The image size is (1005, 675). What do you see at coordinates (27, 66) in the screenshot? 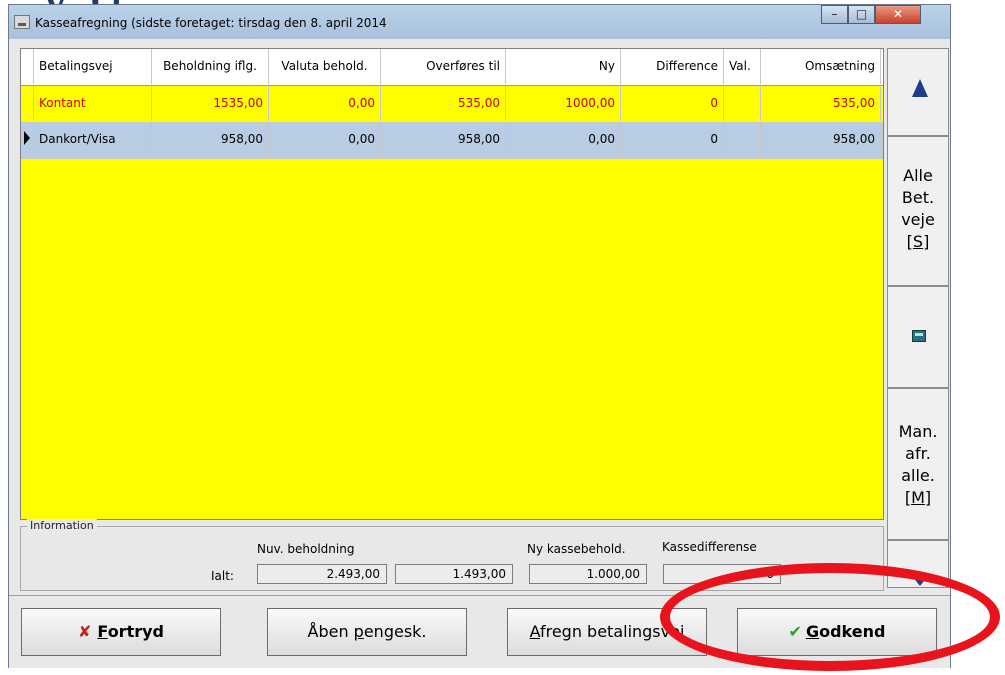
I see `row-indicator-header` at bounding box center [27, 66].